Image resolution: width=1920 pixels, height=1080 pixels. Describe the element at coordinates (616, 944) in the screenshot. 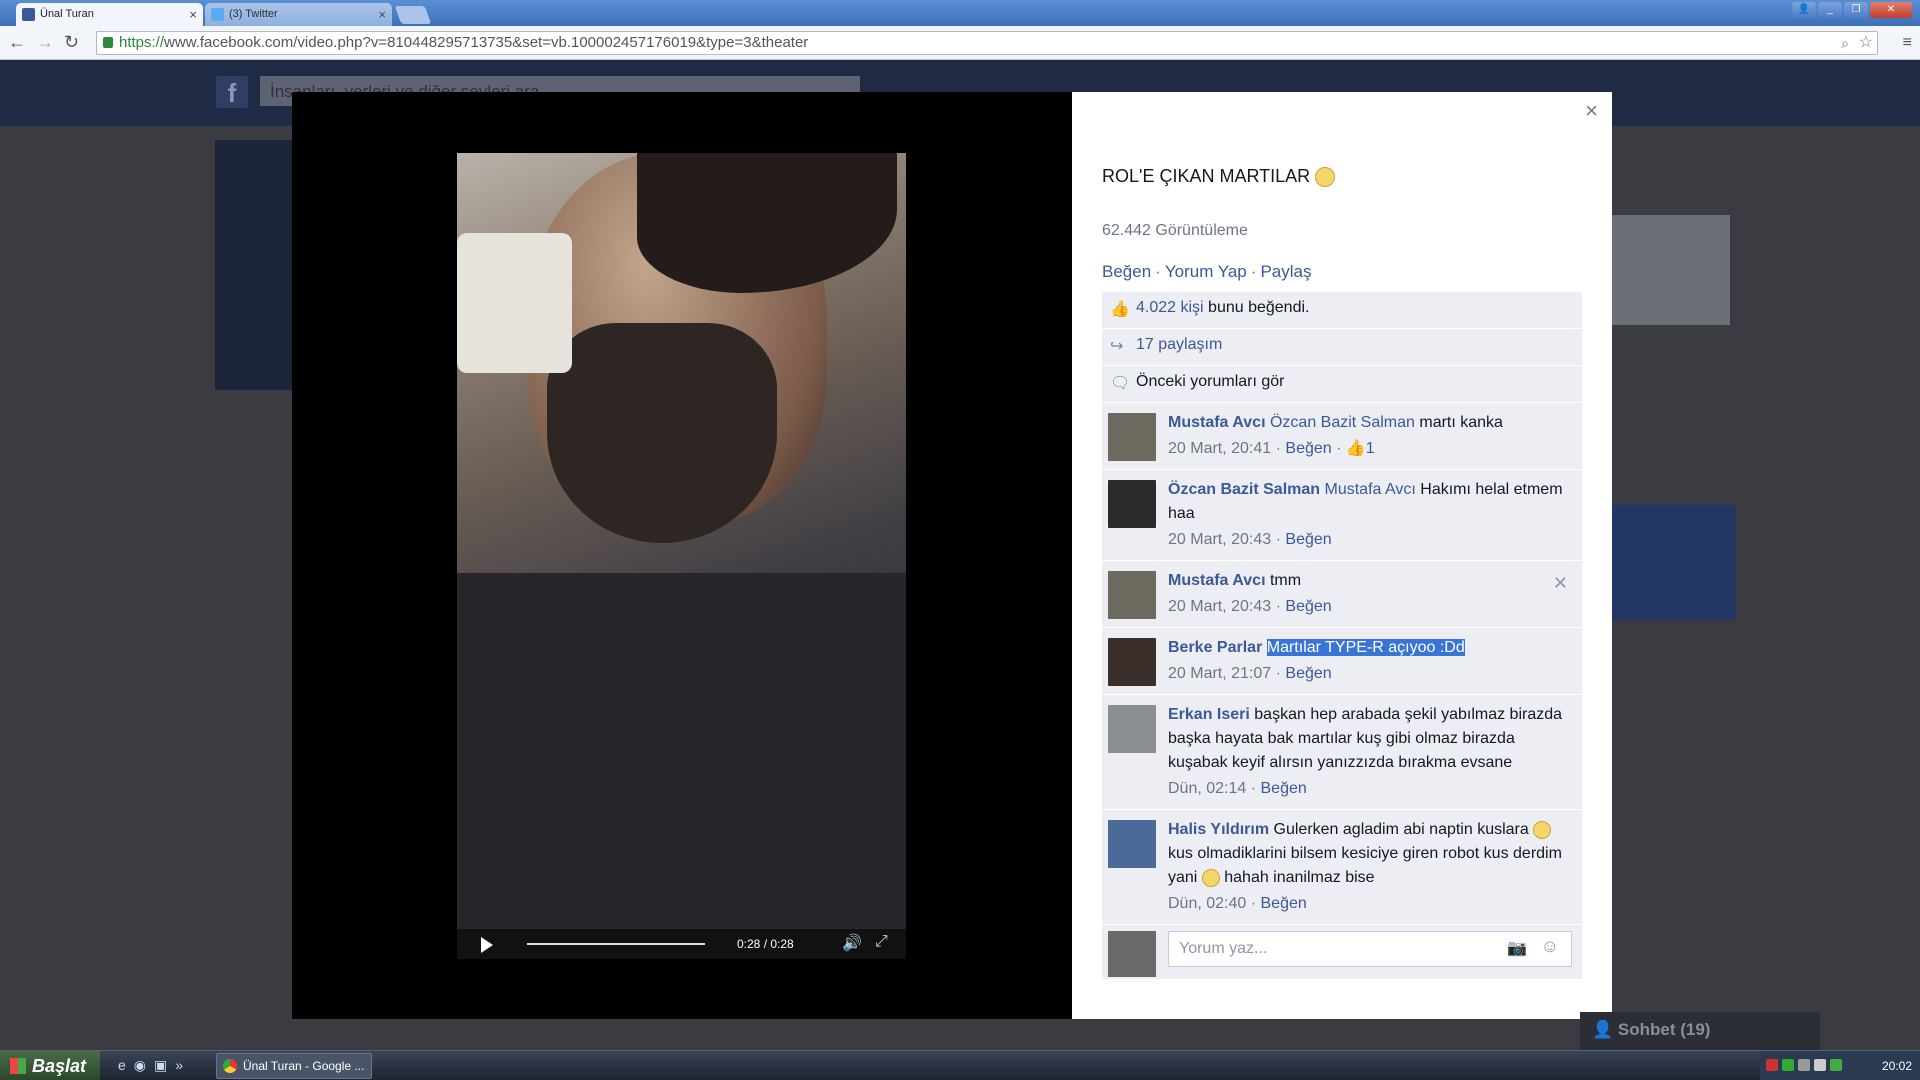

I see `video-progress-bar` at that location.